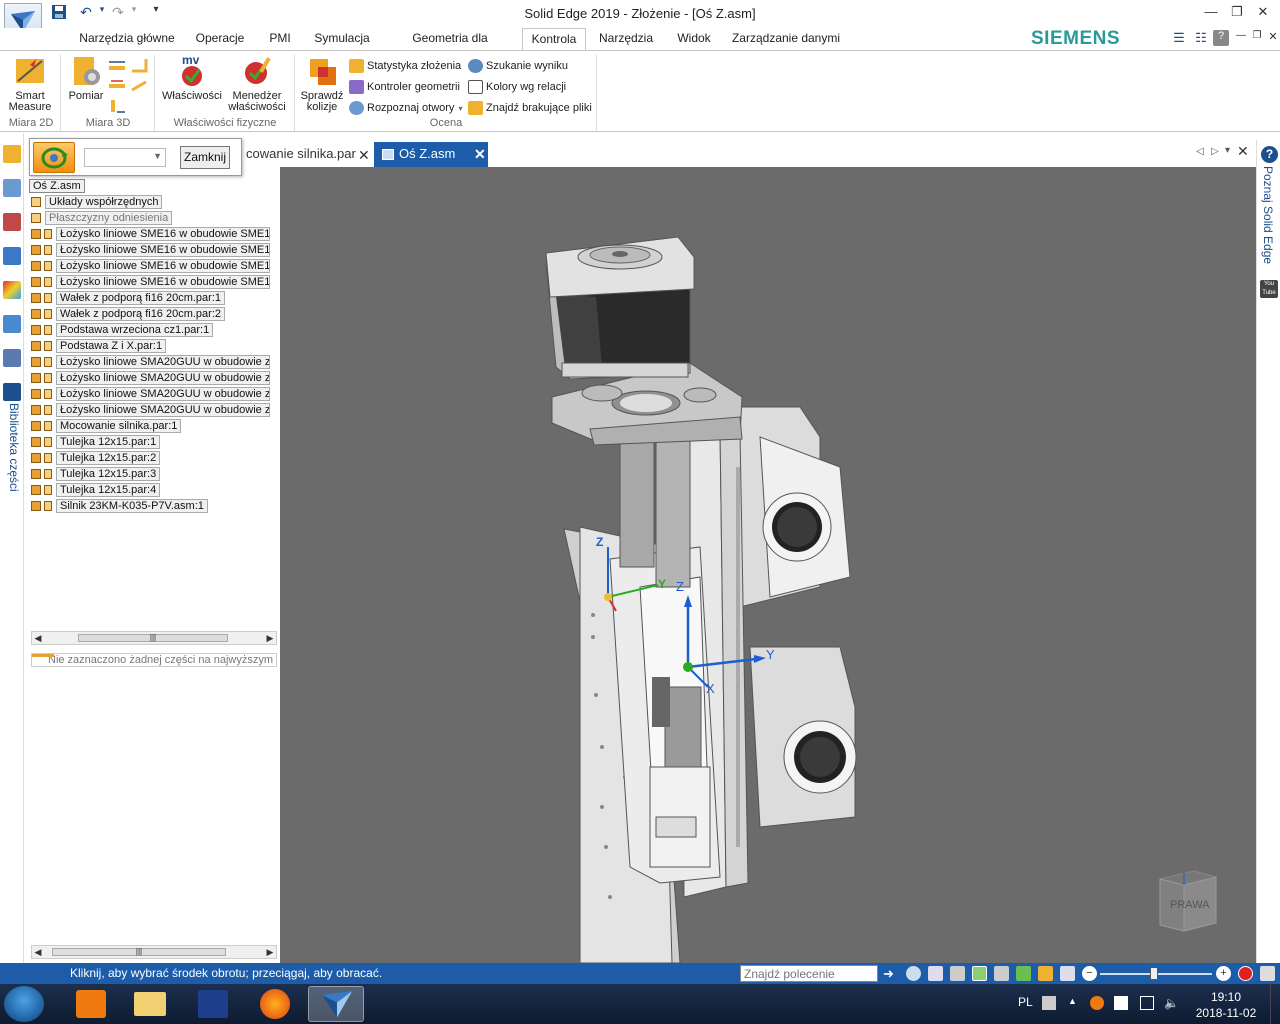 The image size is (1280, 1024). I want to click on zoom-area-icon, so click(913, 973).